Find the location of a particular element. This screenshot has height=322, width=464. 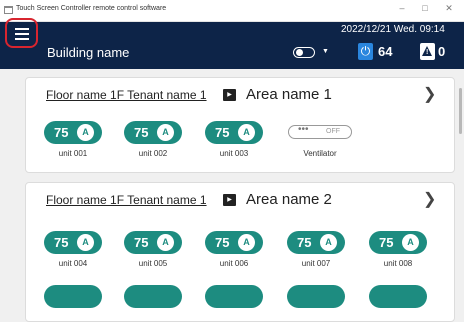

close-button: ✕ is located at coordinates (449, 8).